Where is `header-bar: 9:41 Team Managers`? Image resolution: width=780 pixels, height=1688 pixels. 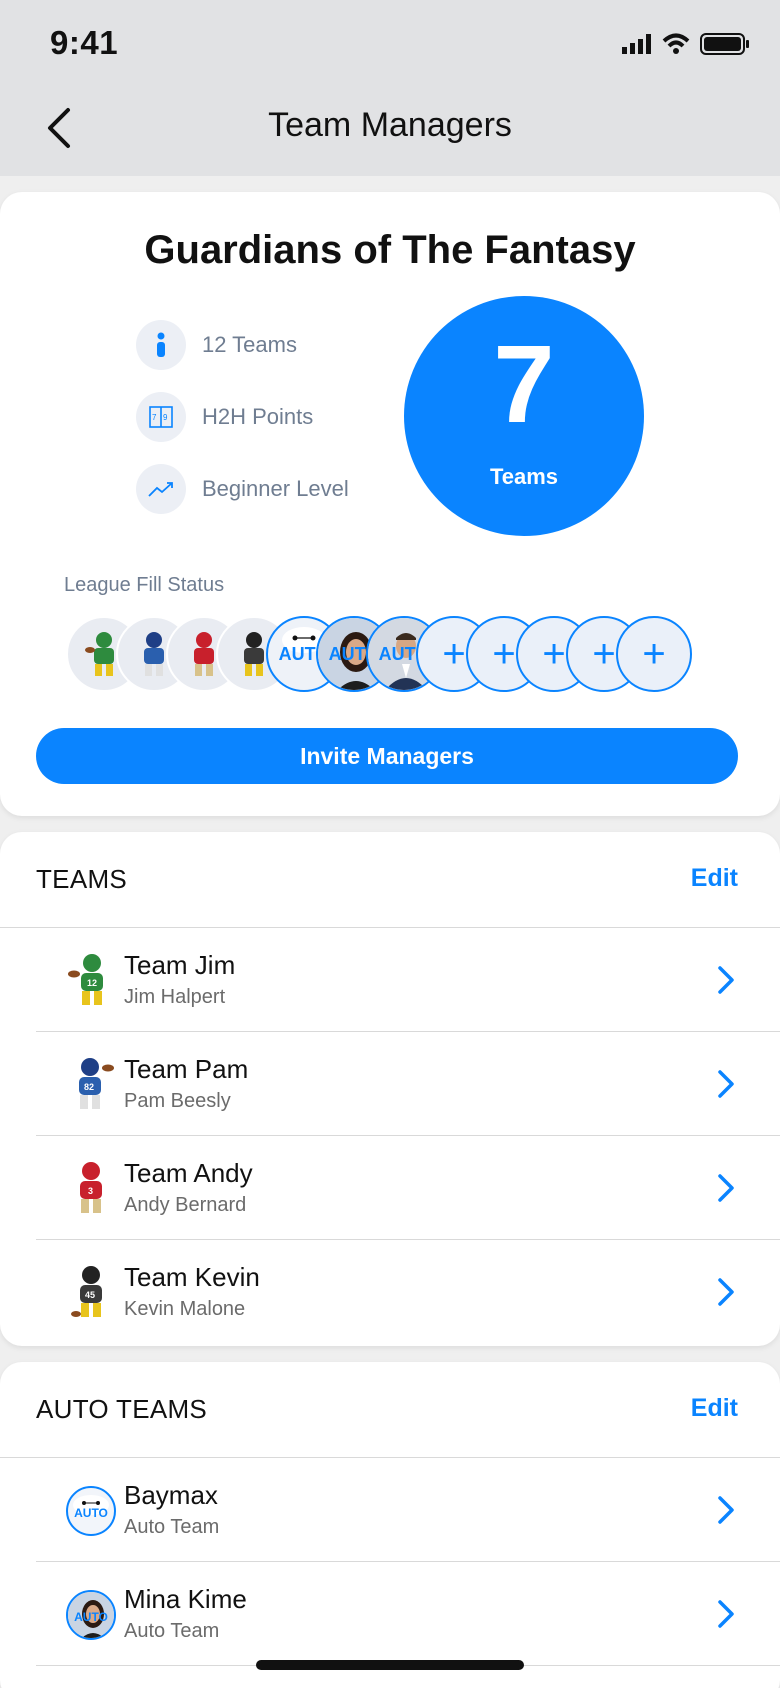 header-bar: 9:41 Team Managers is located at coordinates (390, 88).